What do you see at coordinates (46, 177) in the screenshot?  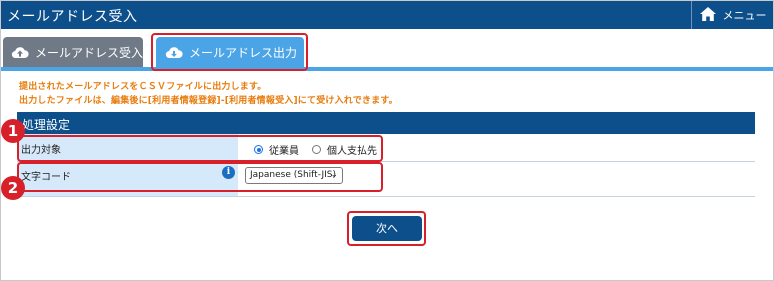 I see `charset-label: 文字コード` at bounding box center [46, 177].